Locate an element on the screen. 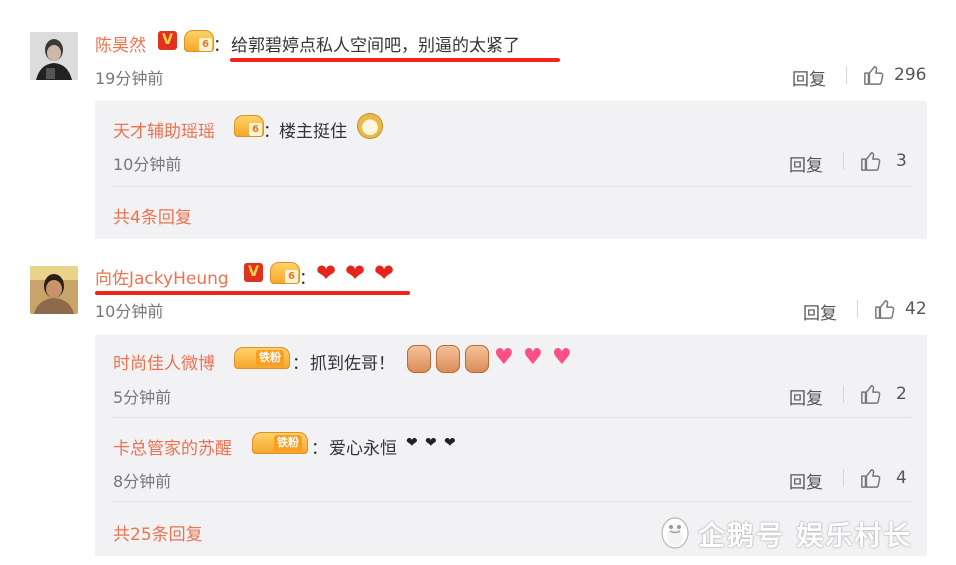 The height and width of the screenshot is (565, 956). avatar-jacky-heung is located at coordinates (54, 290).